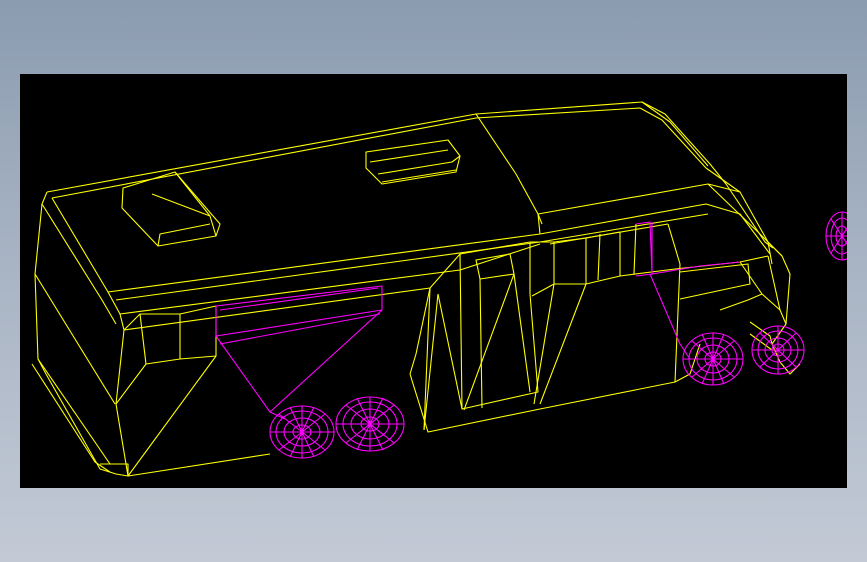 The width and height of the screenshot is (867, 562). Describe the element at coordinates (499, 325) in the screenshot. I see `side-door` at that location.